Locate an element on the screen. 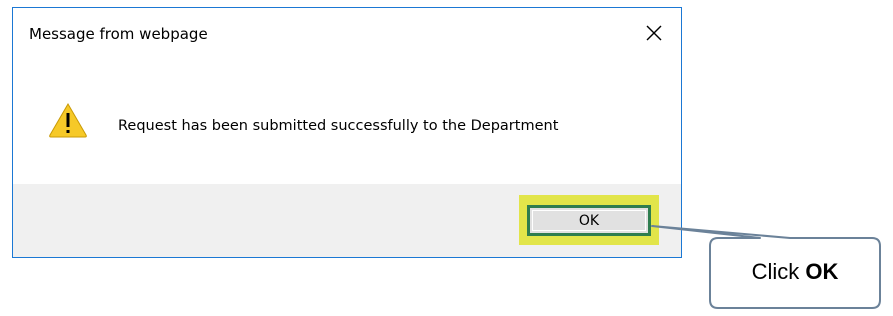 The width and height of the screenshot is (893, 316). ok-button: OK is located at coordinates (589, 220).